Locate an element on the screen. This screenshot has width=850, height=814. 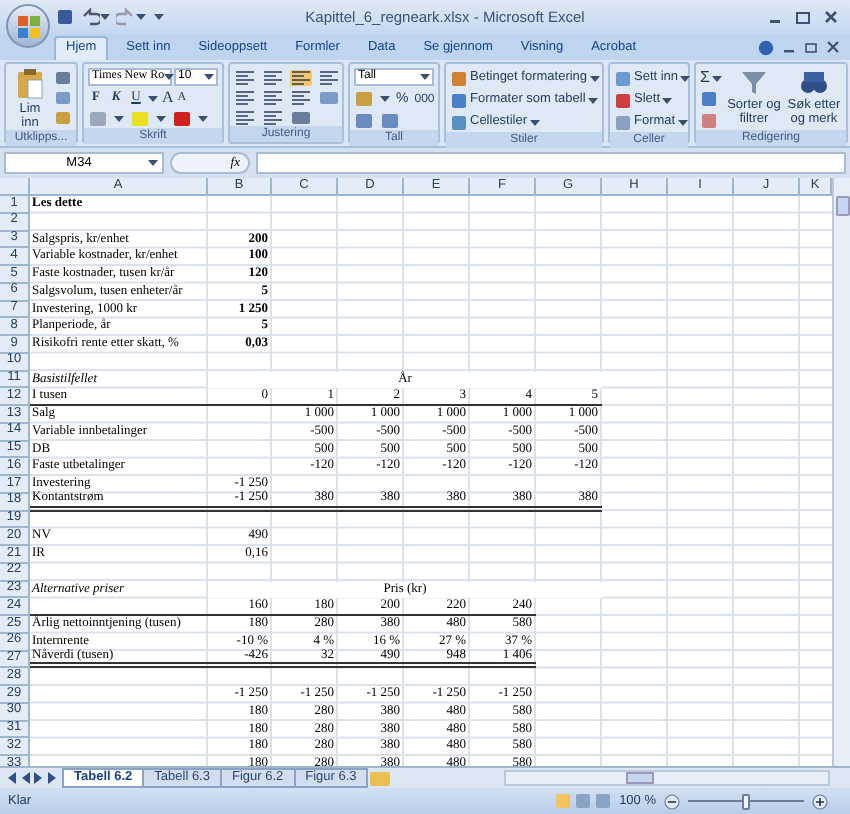
autosum-button: Σ is located at coordinates (711, 78).